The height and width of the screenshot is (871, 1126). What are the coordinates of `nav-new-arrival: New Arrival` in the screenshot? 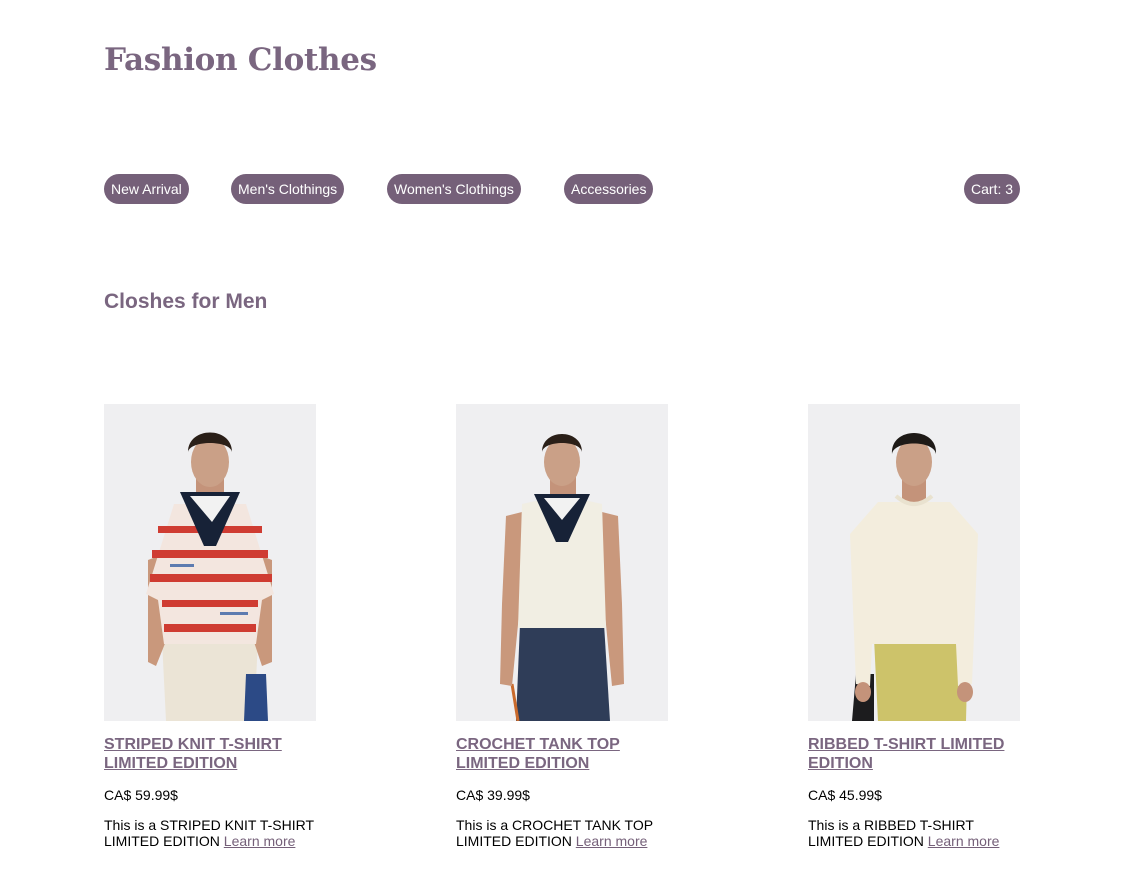 It's located at (146, 189).